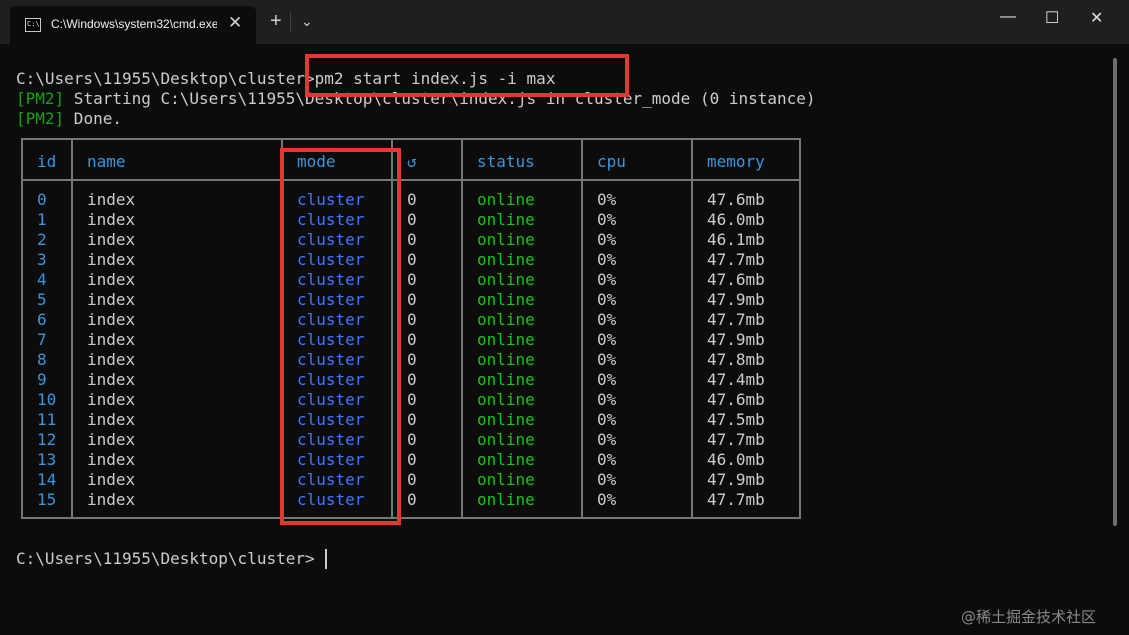 The image size is (1129, 635). Describe the element at coordinates (42, 319) in the screenshot. I see `cell-id: 6` at that location.